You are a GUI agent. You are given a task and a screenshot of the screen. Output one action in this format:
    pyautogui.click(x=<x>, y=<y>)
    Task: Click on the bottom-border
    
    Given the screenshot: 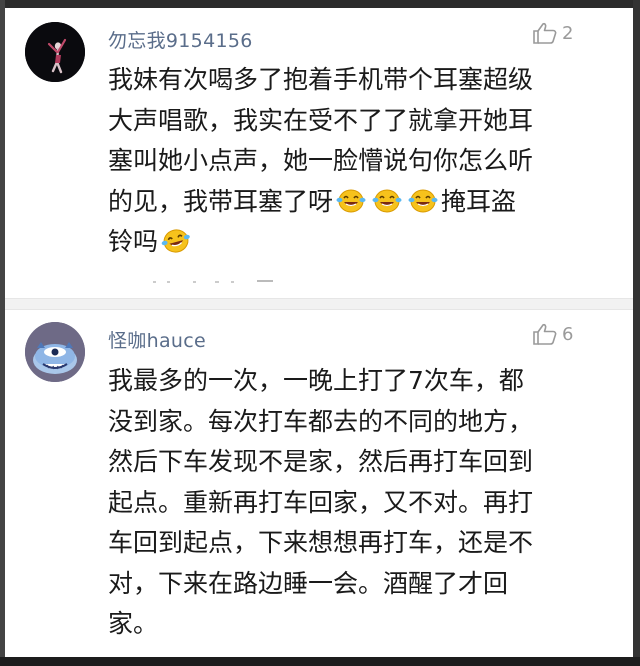 What is the action you would take?
    pyautogui.click(x=320, y=661)
    